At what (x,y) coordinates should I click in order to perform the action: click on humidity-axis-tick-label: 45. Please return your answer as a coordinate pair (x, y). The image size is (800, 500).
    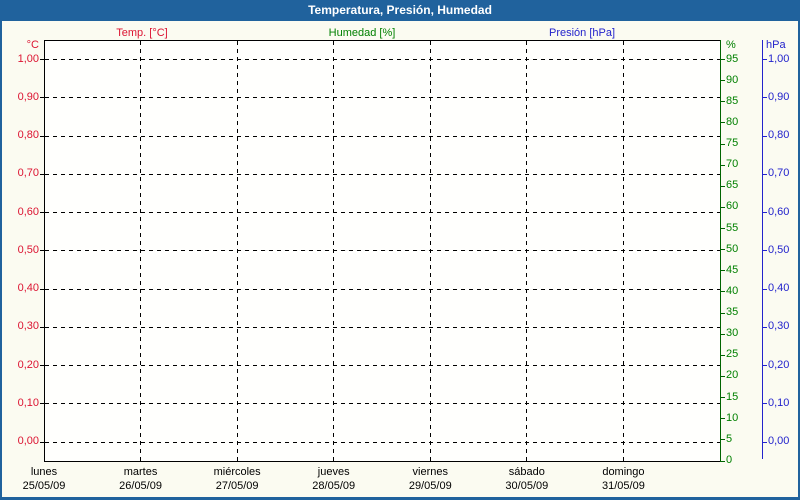
    Looking at the image, I should click on (732, 269).